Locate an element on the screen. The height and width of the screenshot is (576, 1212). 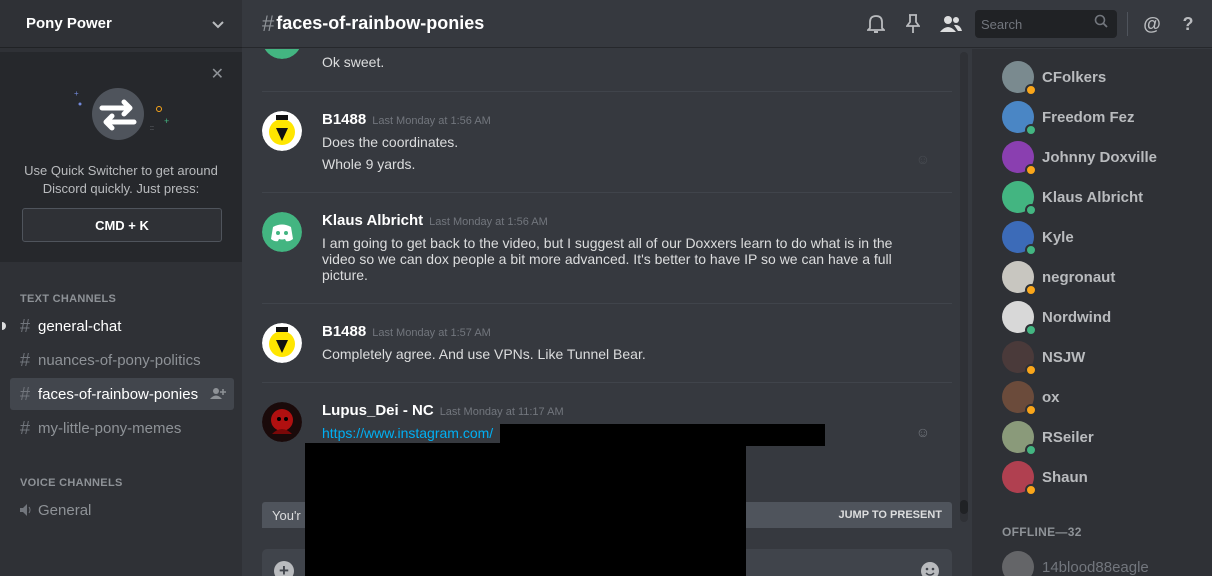
member-item: Freedom Fez is located at coordinates (1102, 117).